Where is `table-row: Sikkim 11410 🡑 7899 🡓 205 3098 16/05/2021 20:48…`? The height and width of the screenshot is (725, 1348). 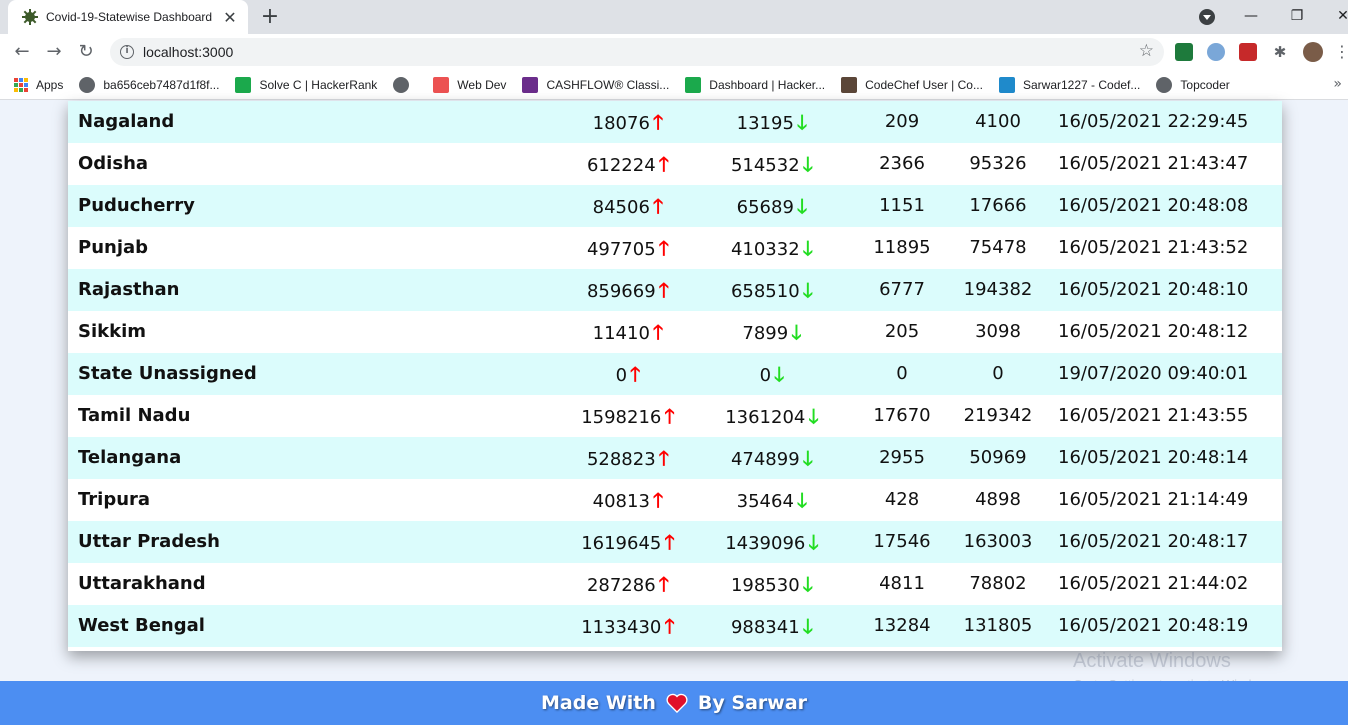
table-row: Sikkim 11410 🡑 7899 🡓 205 3098 16/05/2021 20:48… is located at coordinates (675, 332).